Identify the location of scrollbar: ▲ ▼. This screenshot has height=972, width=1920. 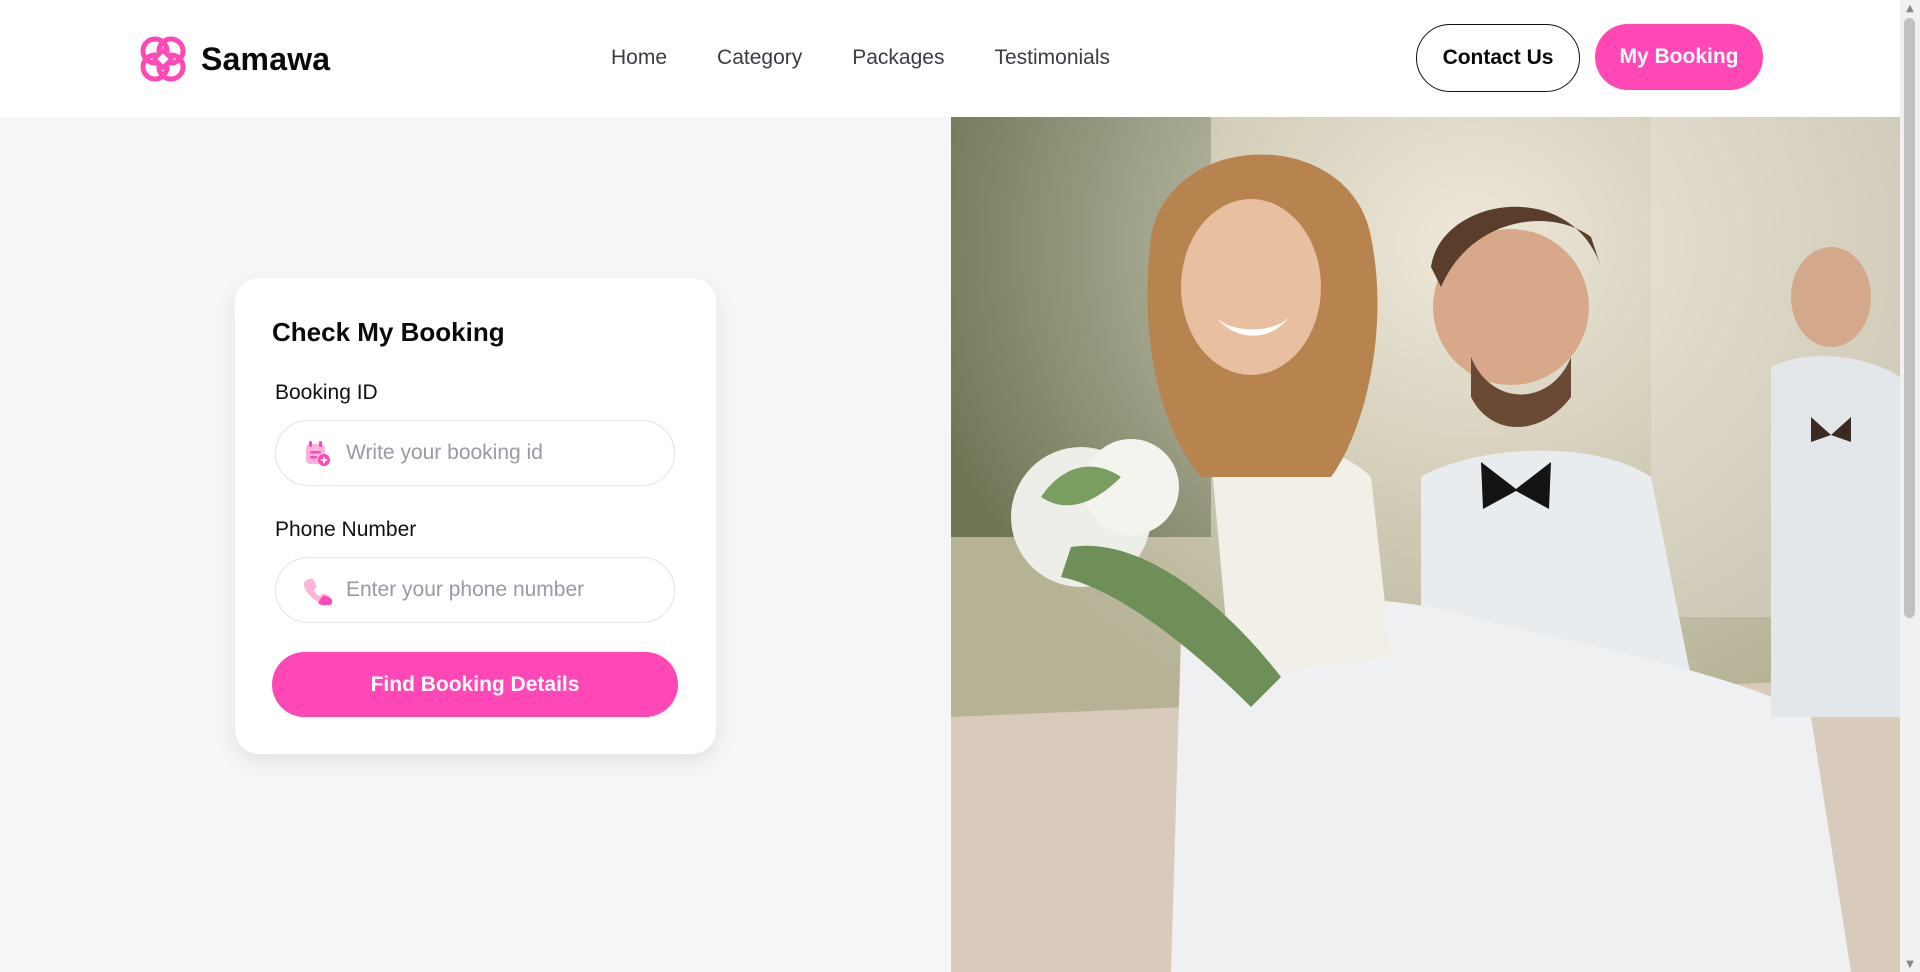
(1910, 486).